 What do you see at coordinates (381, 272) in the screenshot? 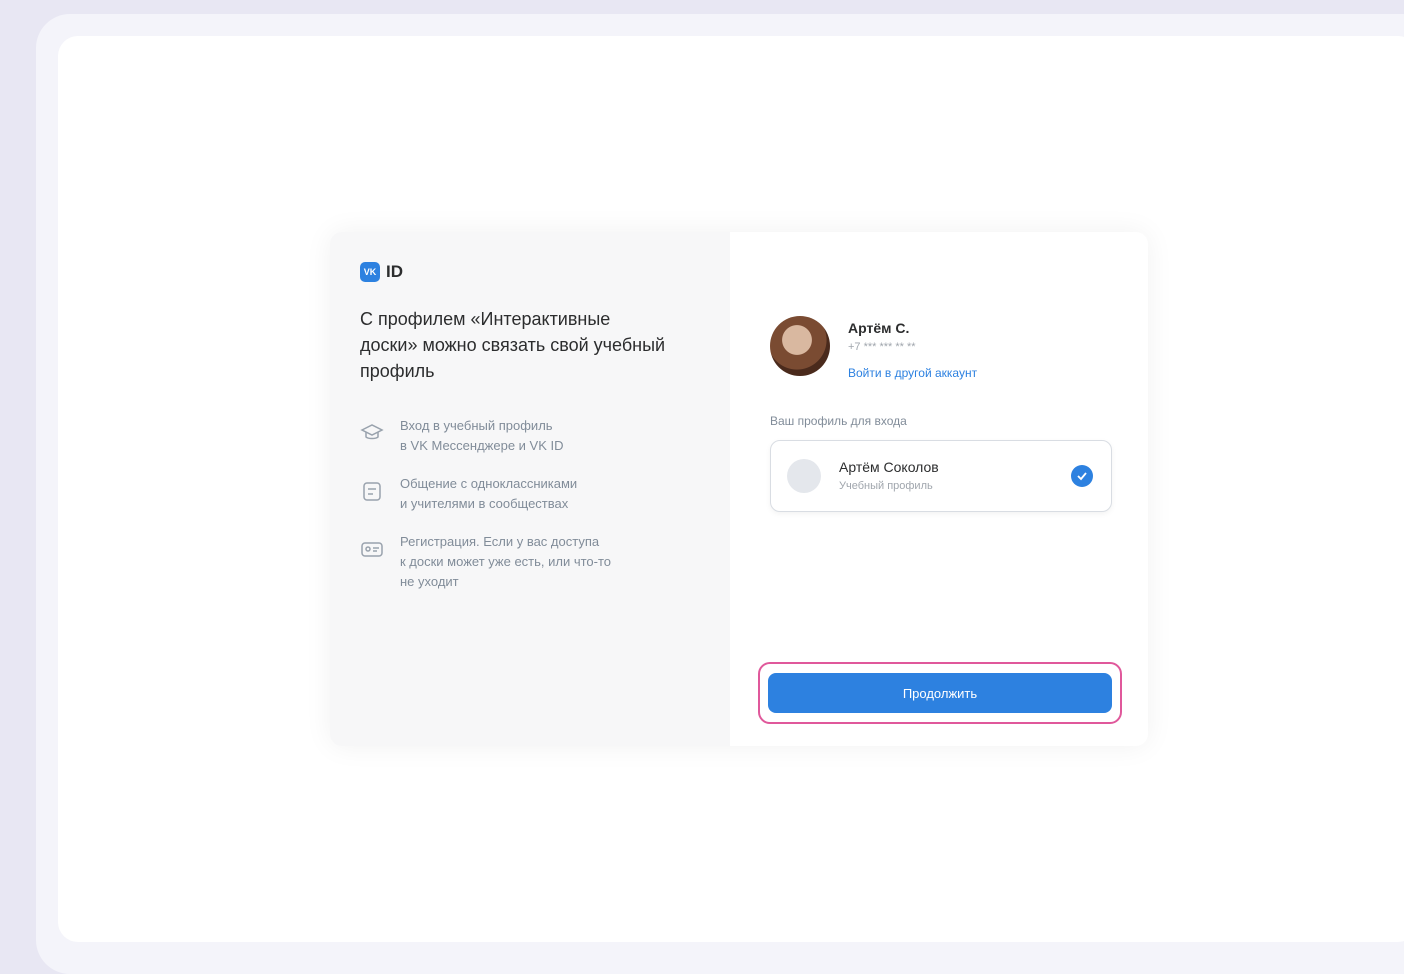
I see `brand: VK ID` at bounding box center [381, 272].